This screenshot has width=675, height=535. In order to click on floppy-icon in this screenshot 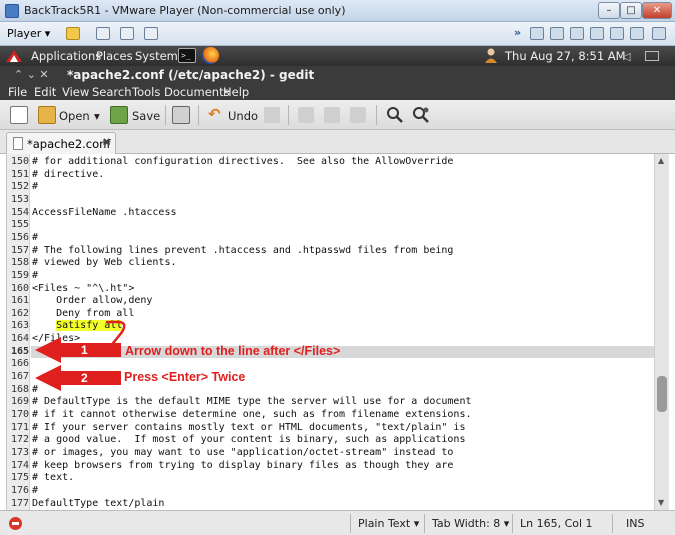, I will do `click(577, 33)`.